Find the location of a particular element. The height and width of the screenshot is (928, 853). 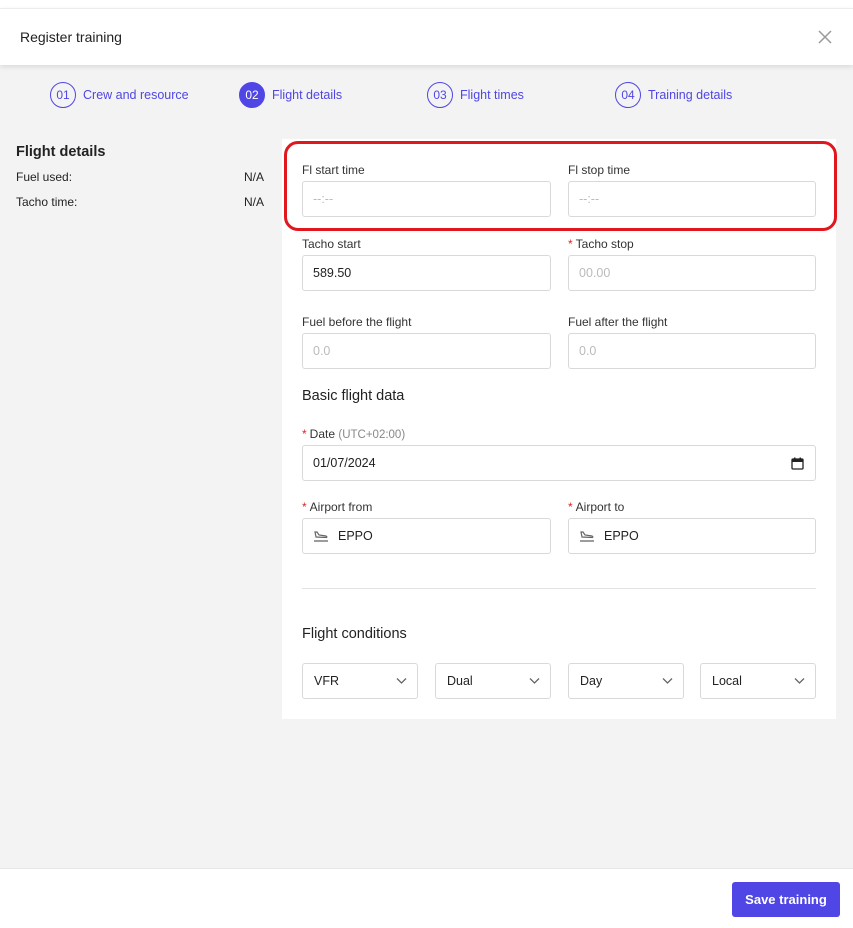

date-timezone: (UTC+02:00) is located at coordinates (372, 435).